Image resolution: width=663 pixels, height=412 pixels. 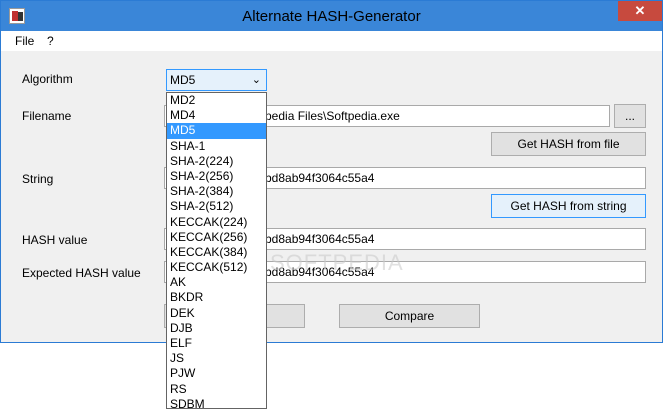 I want to click on algorithm-option: SHA-1, so click(x=216, y=146).